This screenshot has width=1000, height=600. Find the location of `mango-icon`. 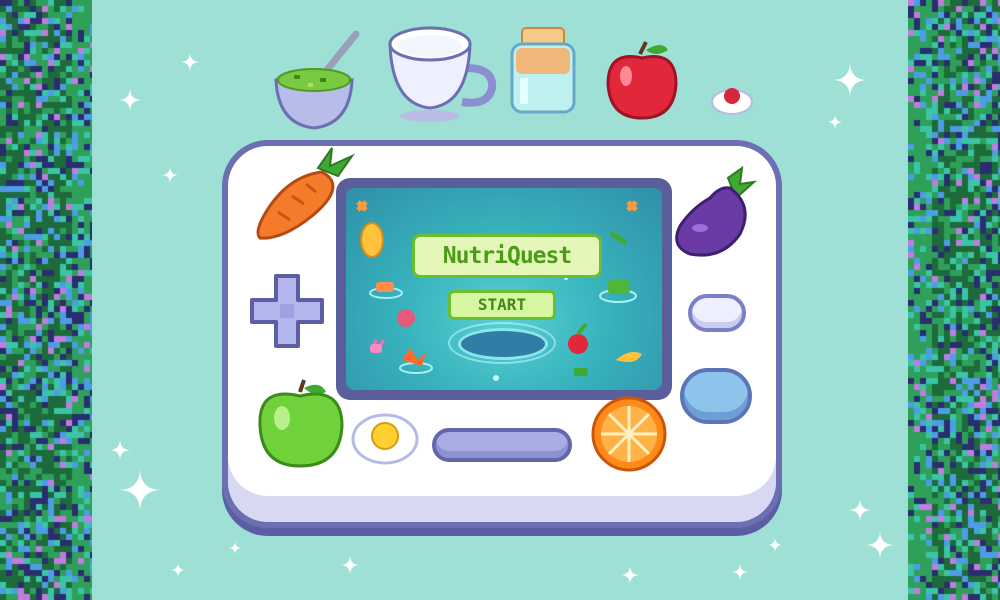

mango-icon is located at coordinates (372, 240).